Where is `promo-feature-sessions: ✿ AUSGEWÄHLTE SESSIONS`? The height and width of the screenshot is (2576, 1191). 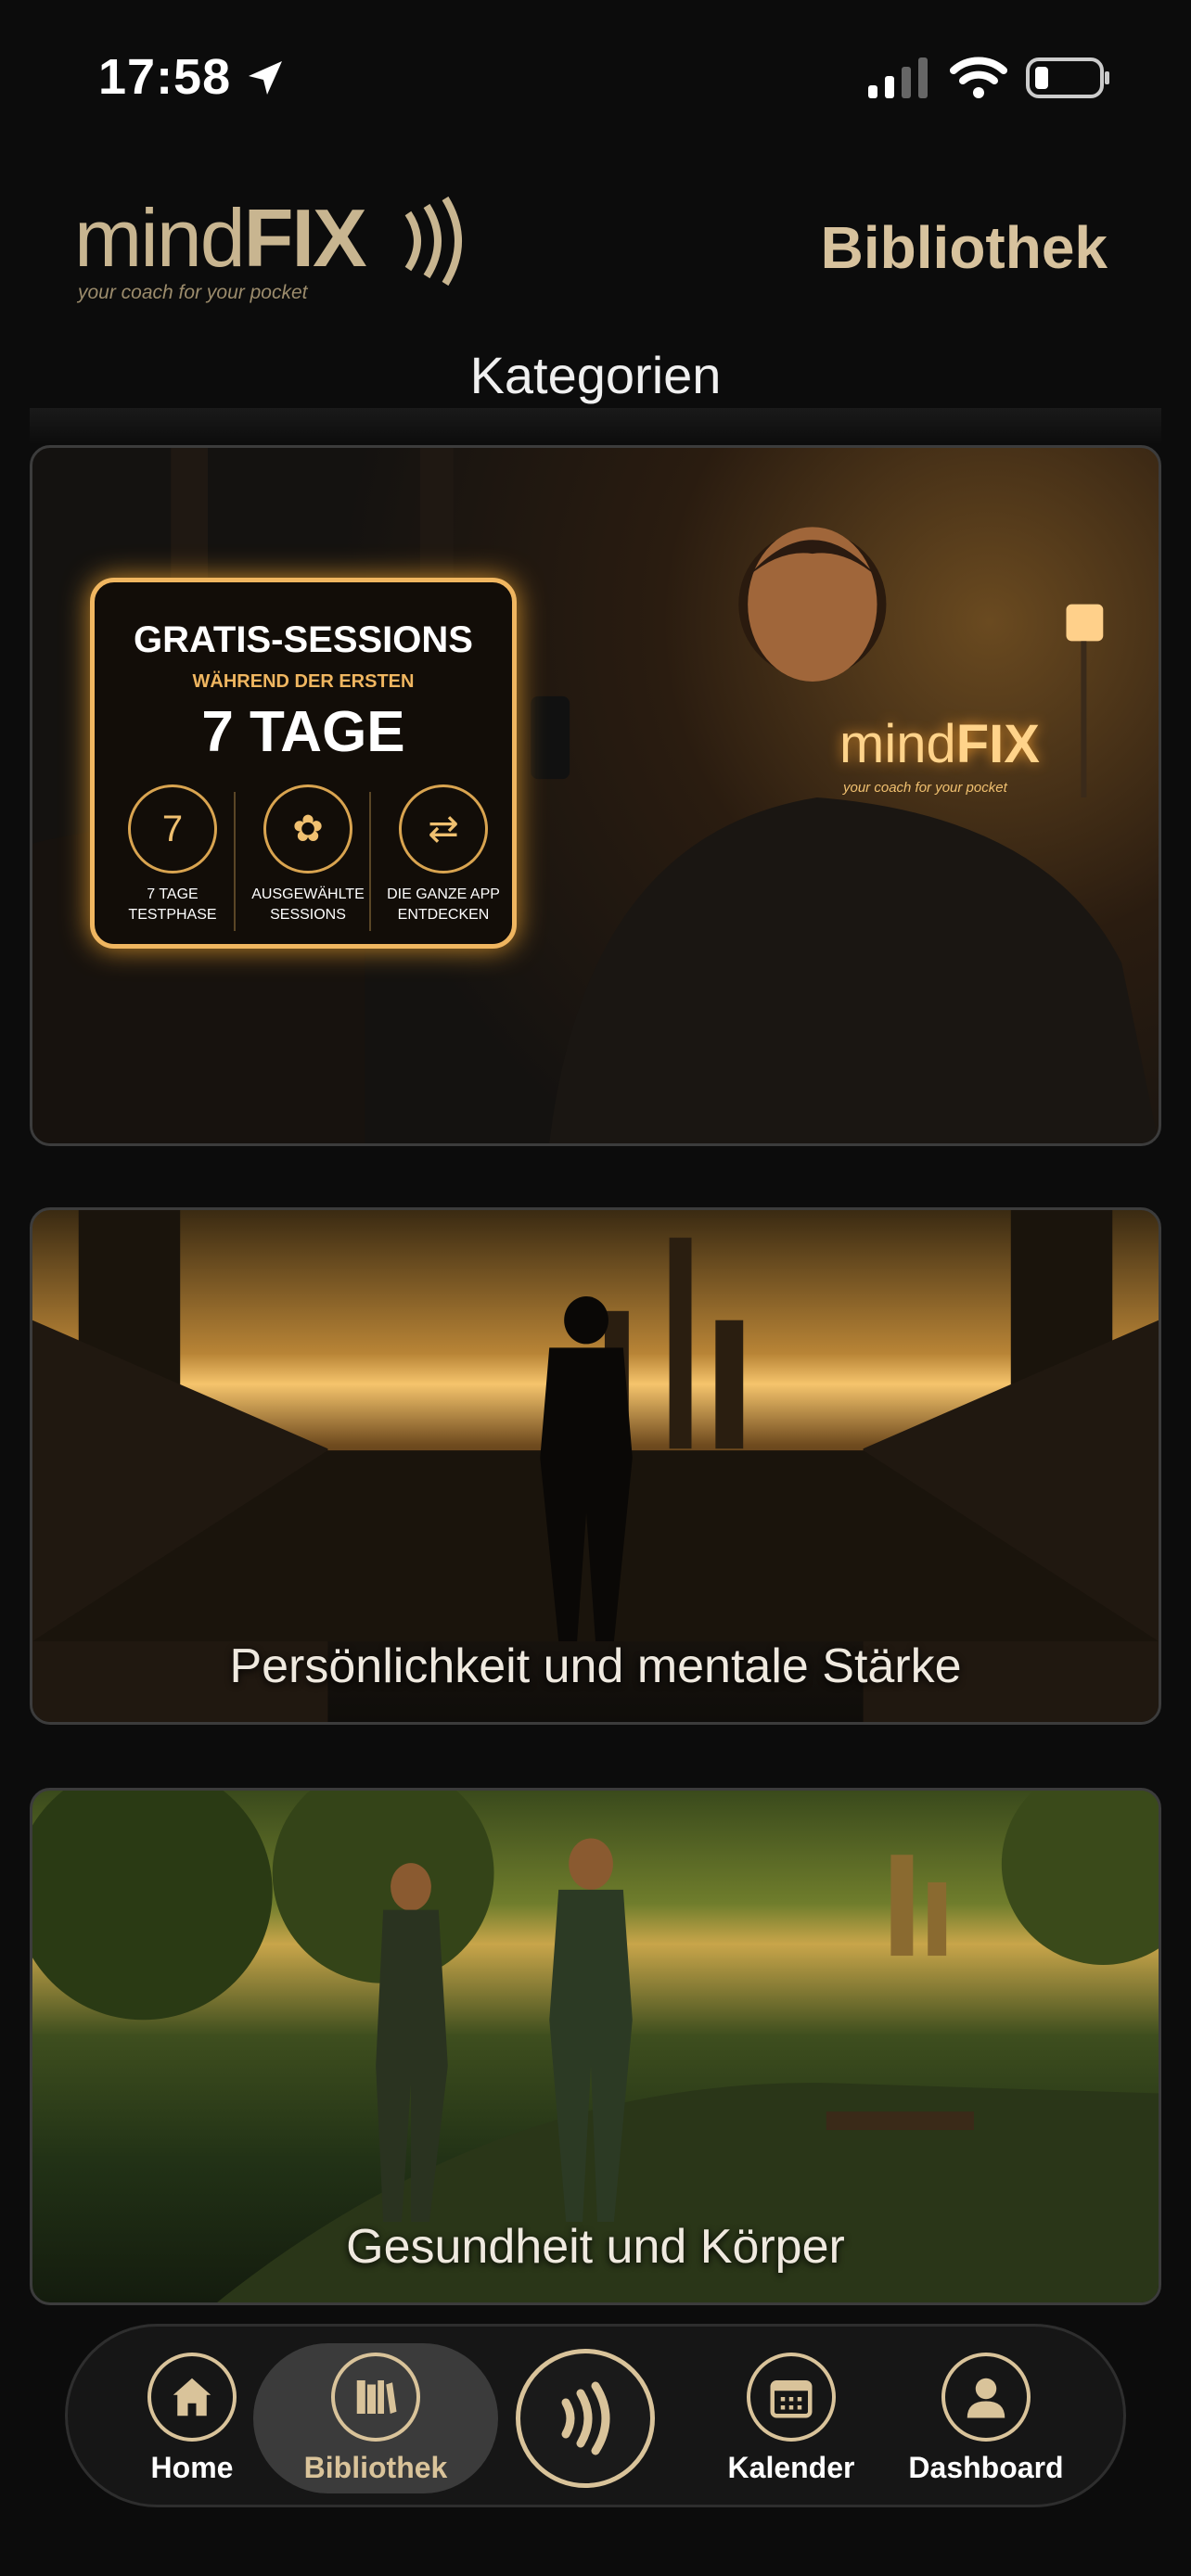
promo-feature-sessions: ✿ AUSGEWÄHLTE SESSIONS is located at coordinates (308, 854).